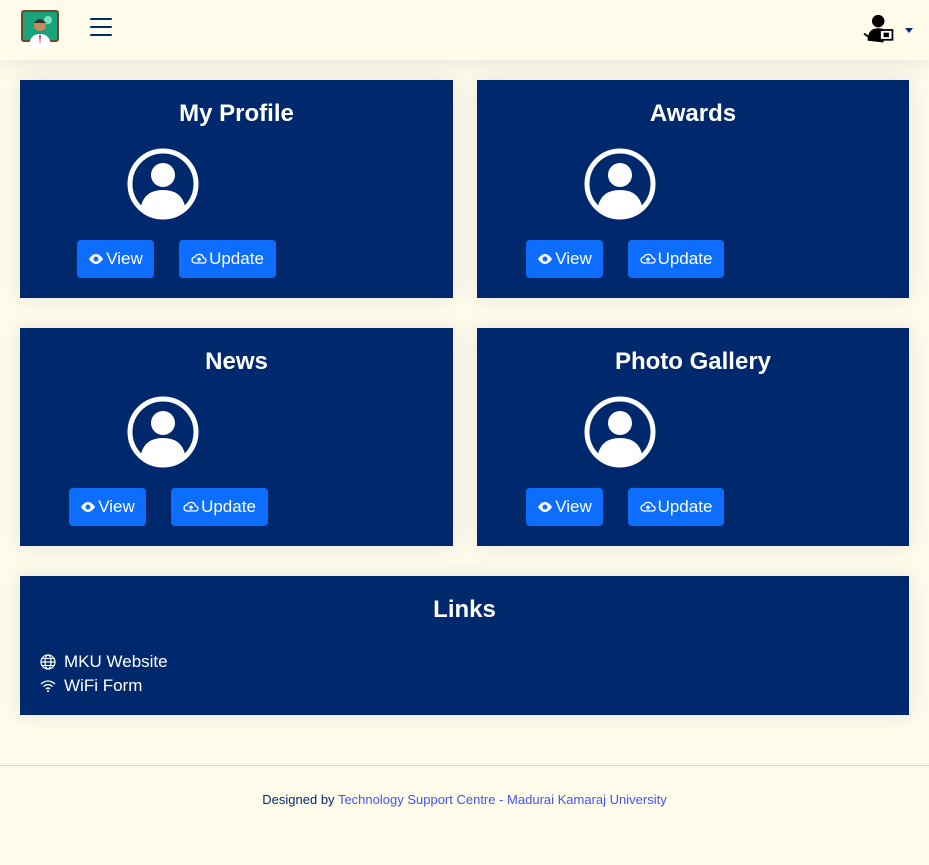 The width and height of the screenshot is (929, 865). Describe the element at coordinates (236, 437) in the screenshot. I see `card-news: News View Update` at that location.